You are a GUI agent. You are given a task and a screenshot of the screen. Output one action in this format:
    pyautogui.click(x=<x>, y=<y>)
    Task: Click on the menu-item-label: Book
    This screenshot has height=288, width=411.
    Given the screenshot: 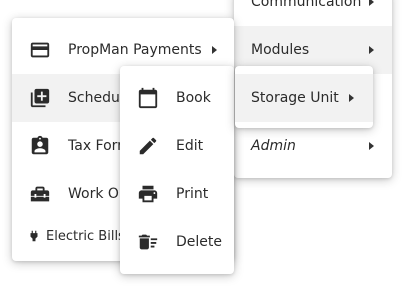 What is the action you would take?
    pyautogui.click(x=193, y=98)
    